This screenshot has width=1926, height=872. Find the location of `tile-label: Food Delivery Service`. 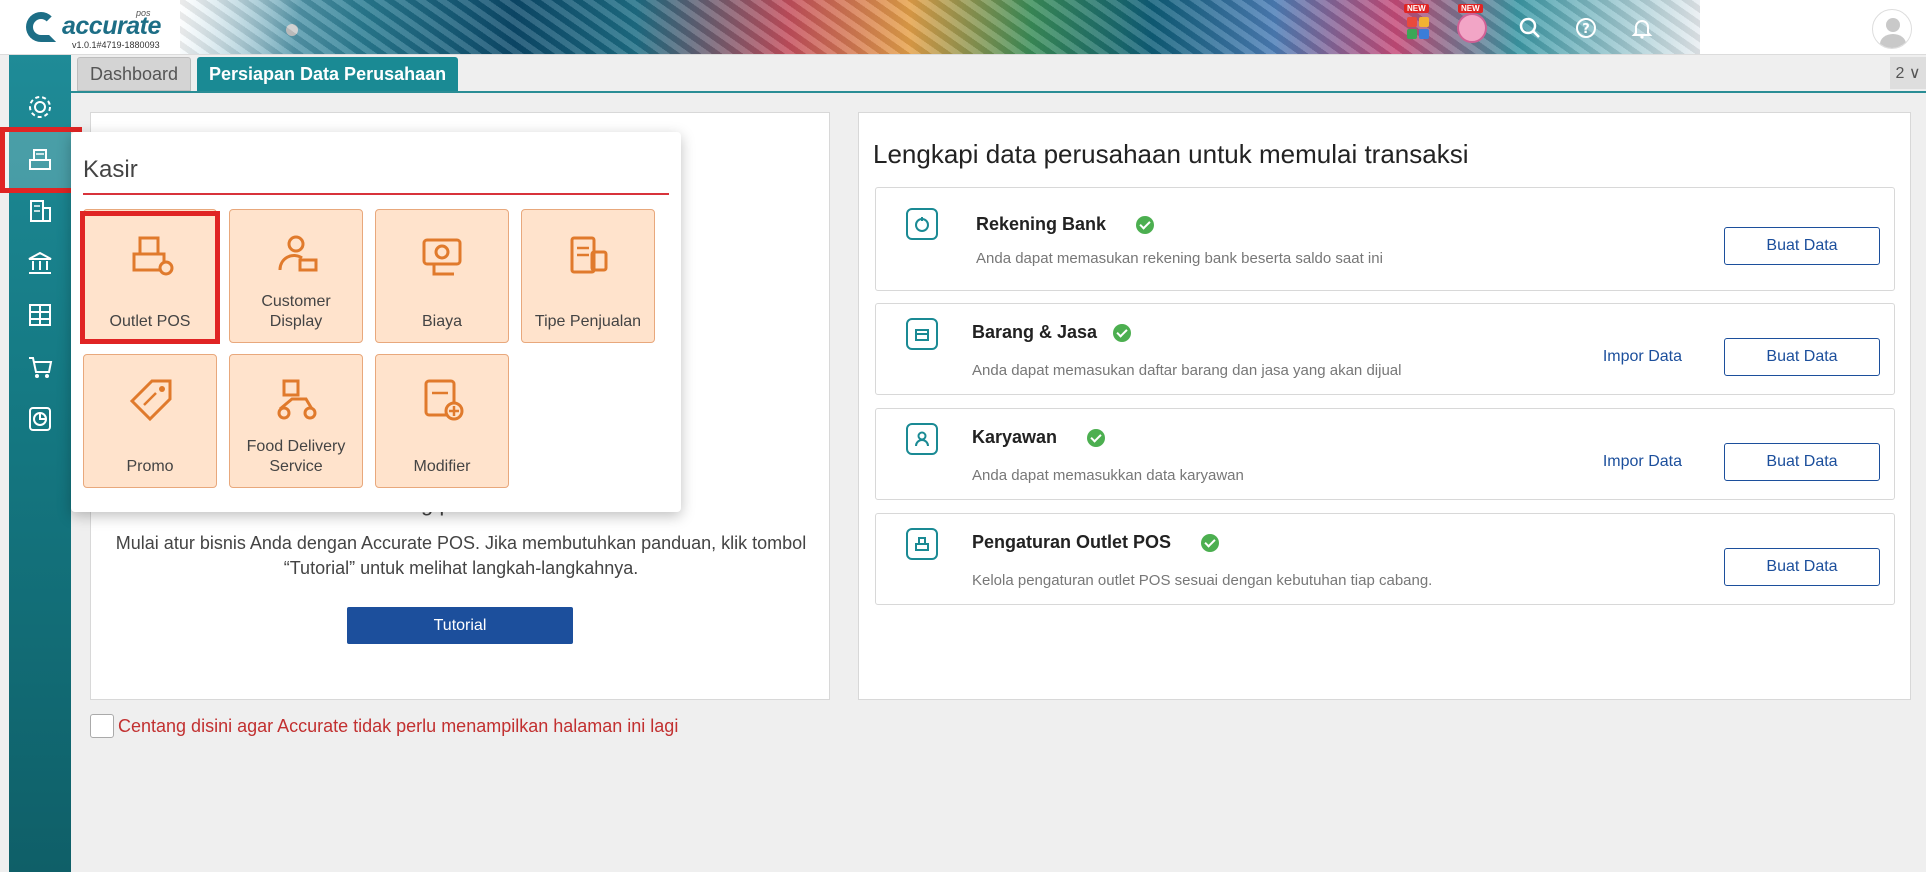

tile-label: Food Delivery Service is located at coordinates (296, 456).